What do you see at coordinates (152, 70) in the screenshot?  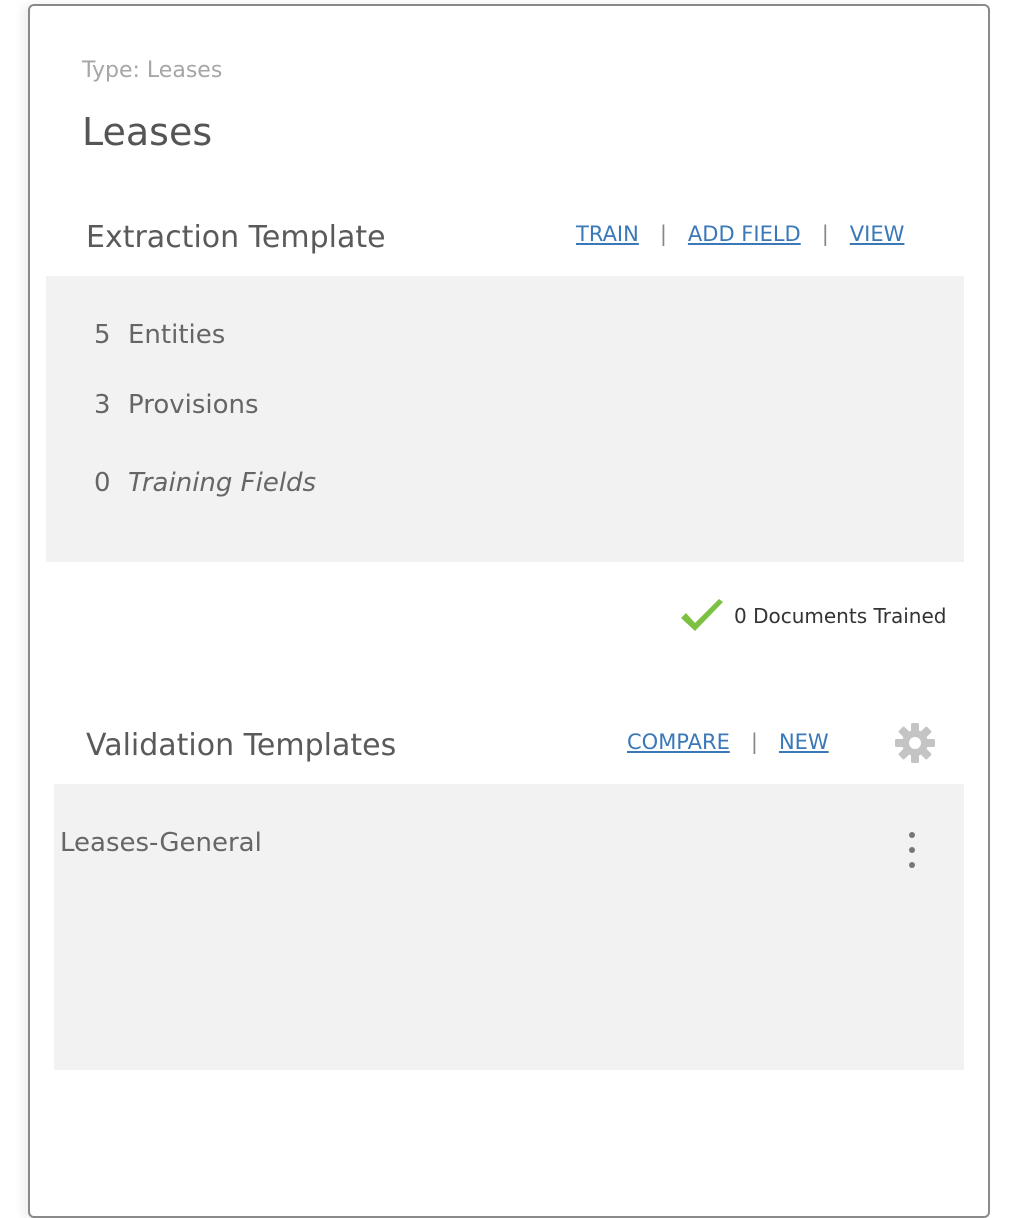 I see `type-label: Type: Leases` at bounding box center [152, 70].